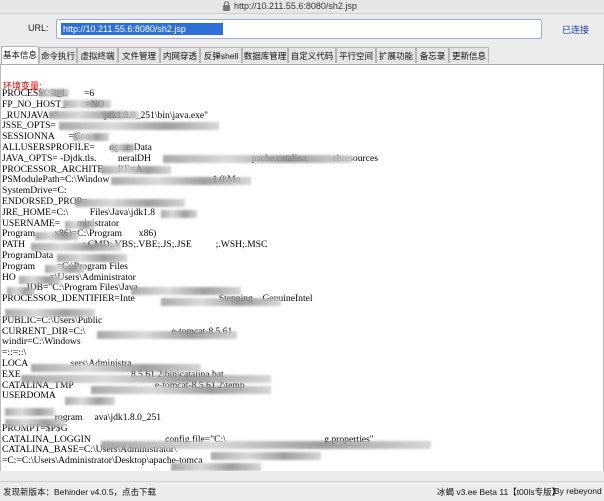  Describe the element at coordinates (226, 6) in the screenshot. I see `lock-icon` at that location.